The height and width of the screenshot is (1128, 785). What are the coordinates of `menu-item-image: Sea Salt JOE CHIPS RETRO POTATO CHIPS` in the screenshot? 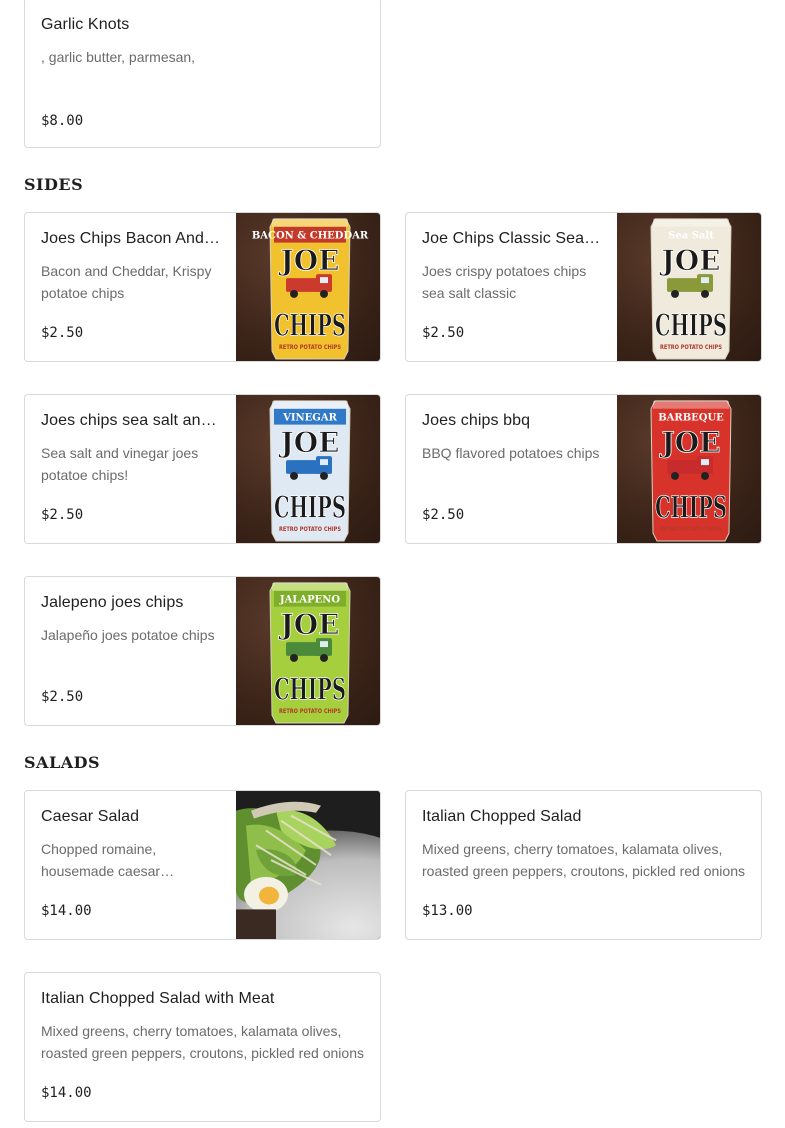 It's located at (689, 287).